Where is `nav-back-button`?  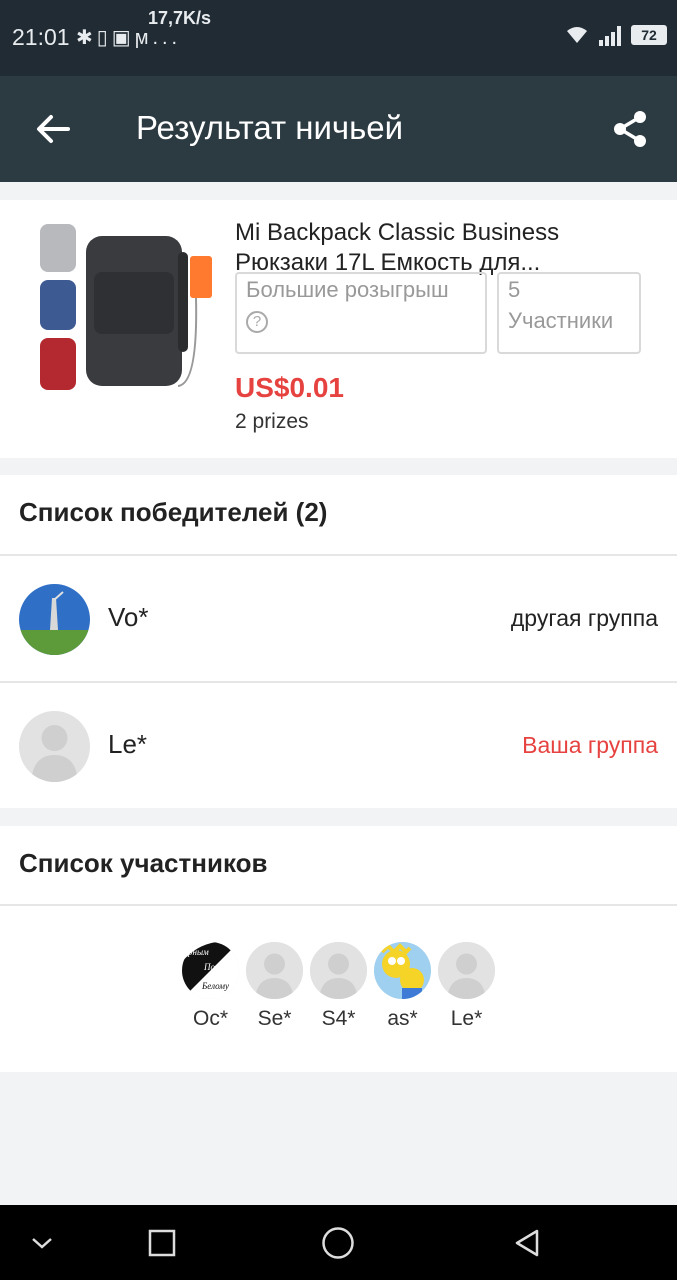 nav-back-button is located at coordinates (527, 1243).